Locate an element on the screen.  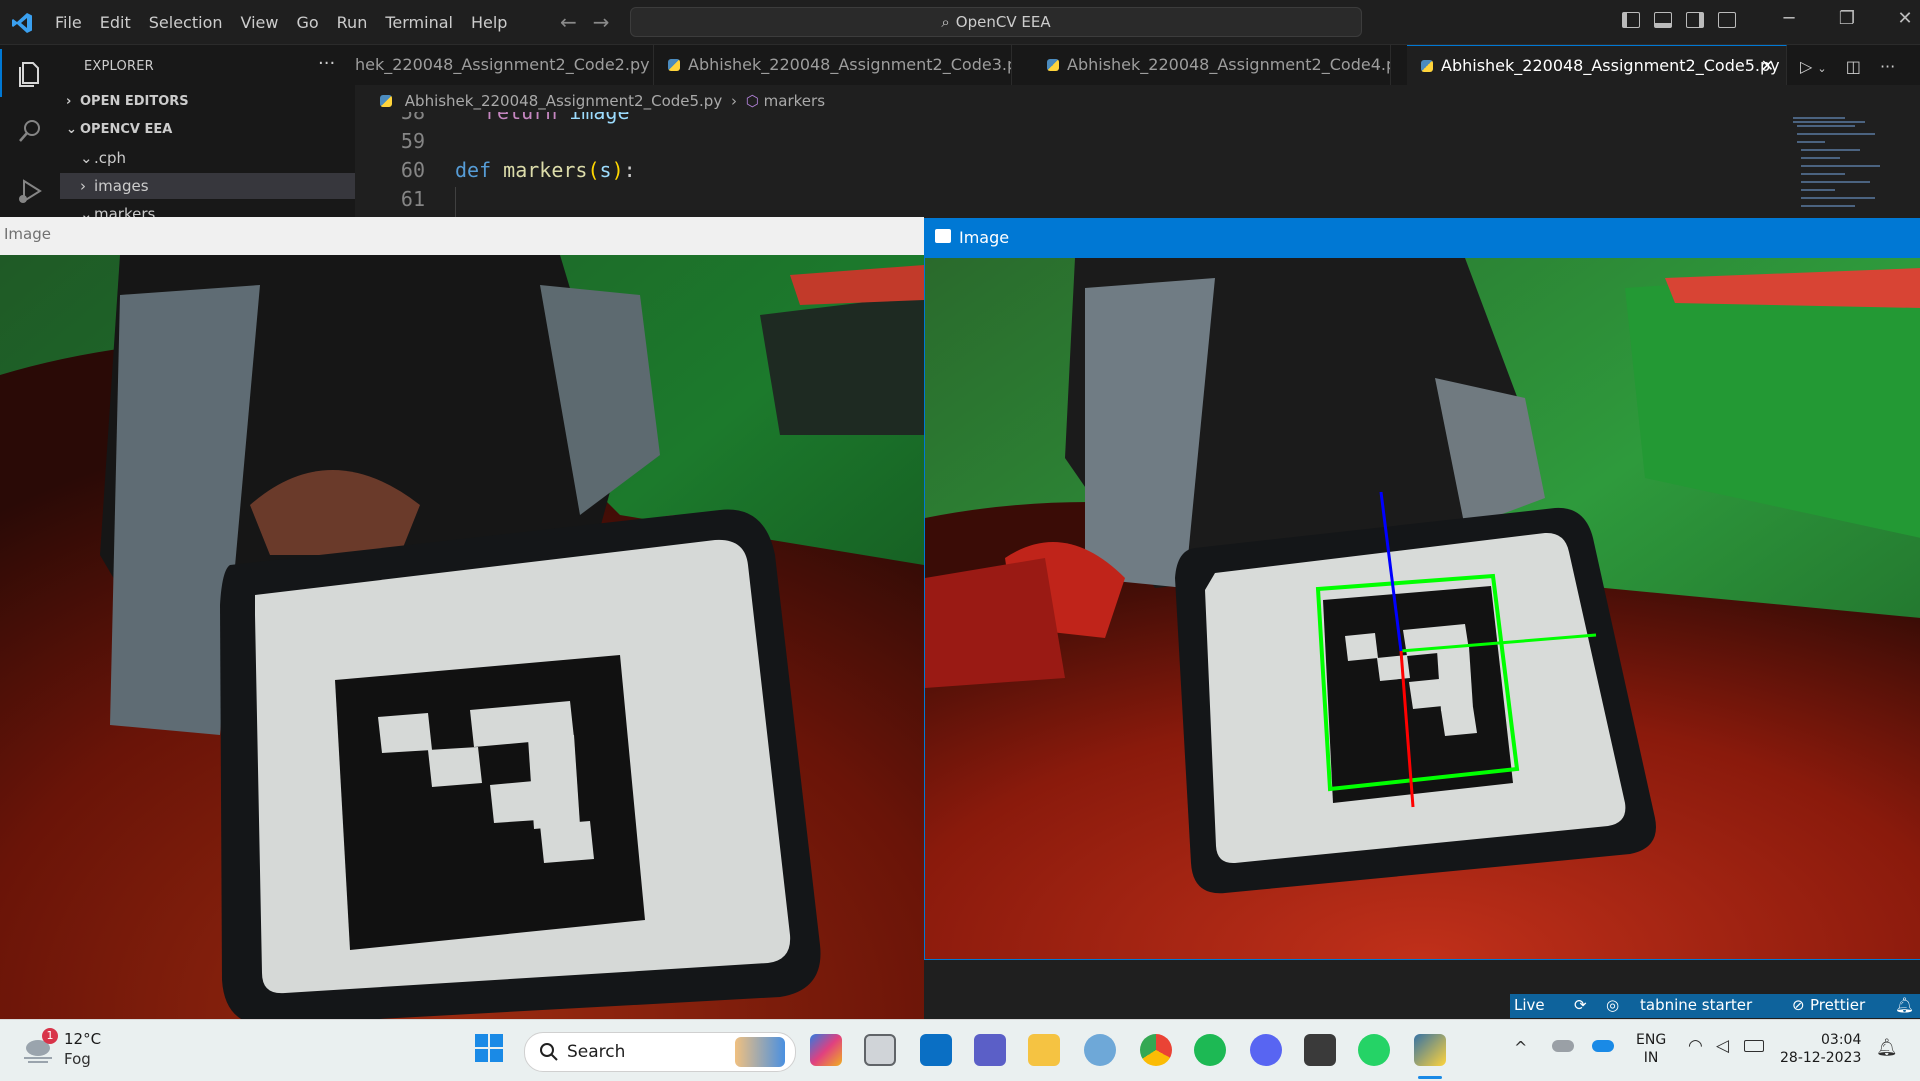
tab-label: hek_220048_Assignment2_Code2.py is located at coordinates (502, 64).